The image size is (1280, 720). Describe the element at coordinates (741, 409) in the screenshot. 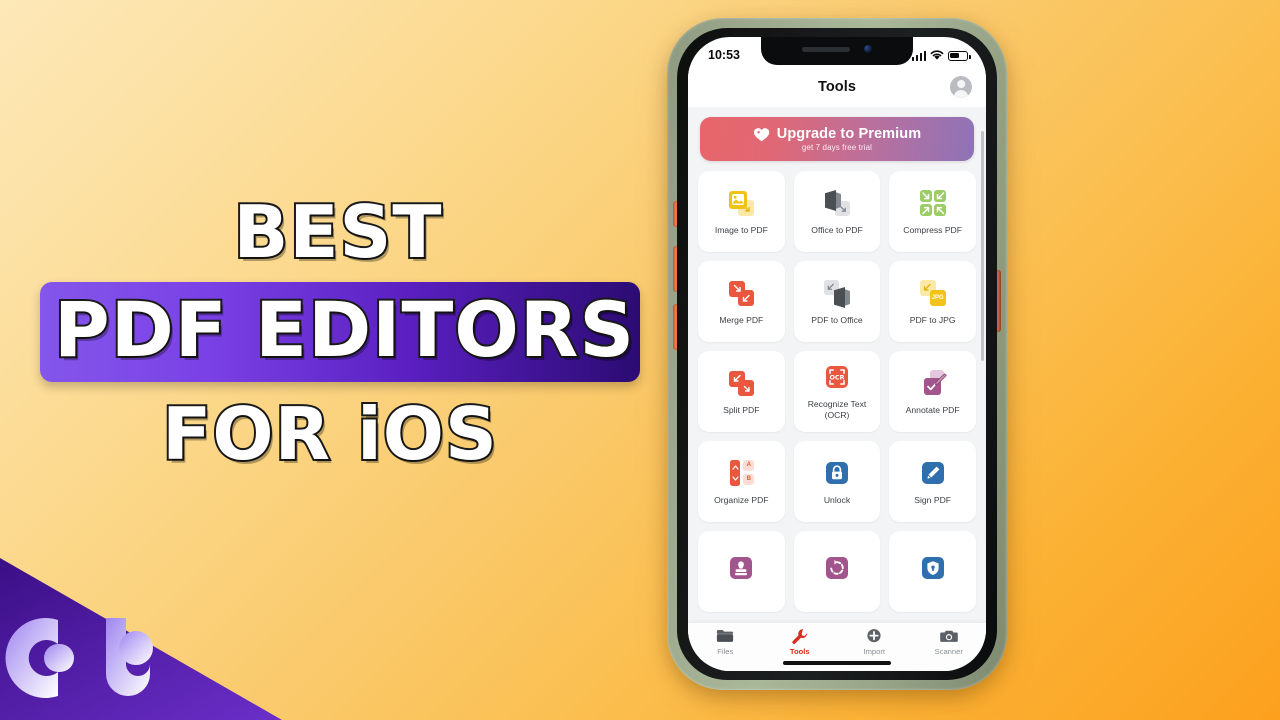

I see `tool-label: Split PDF` at that location.